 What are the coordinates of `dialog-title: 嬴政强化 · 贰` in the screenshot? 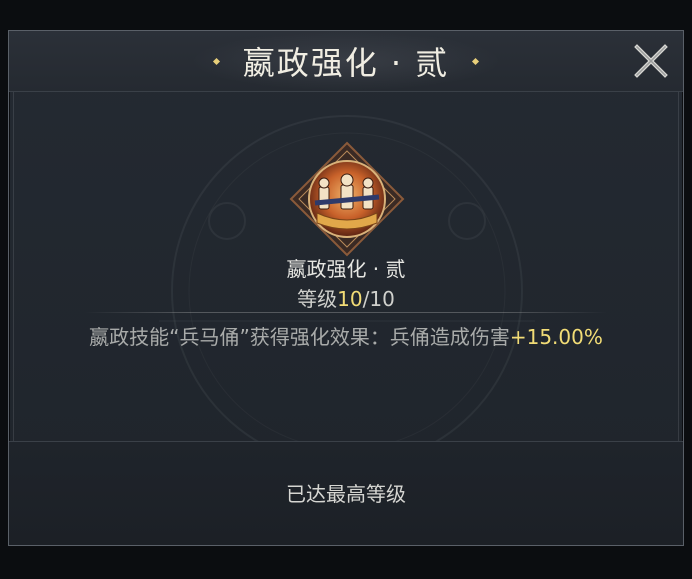 It's located at (346, 63).